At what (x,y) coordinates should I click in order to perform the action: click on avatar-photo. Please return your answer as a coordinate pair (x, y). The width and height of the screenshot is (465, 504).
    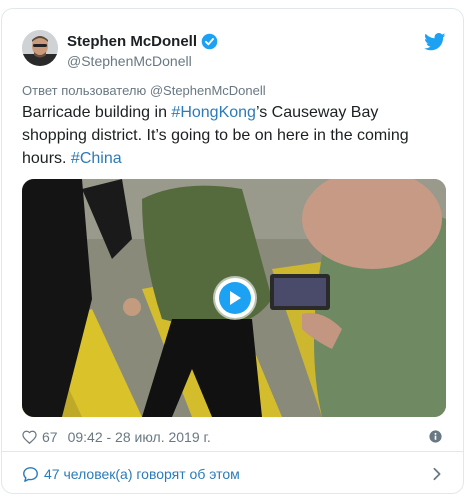
    Looking at the image, I should click on (40, 48).